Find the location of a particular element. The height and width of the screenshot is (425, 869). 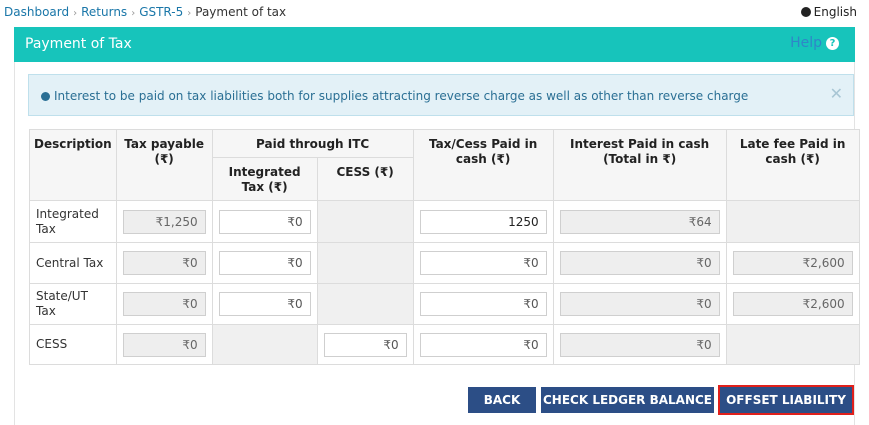

check-ledger-balance-button: CHECK LEDGER BALANCE is located at coordinates (627, 400).